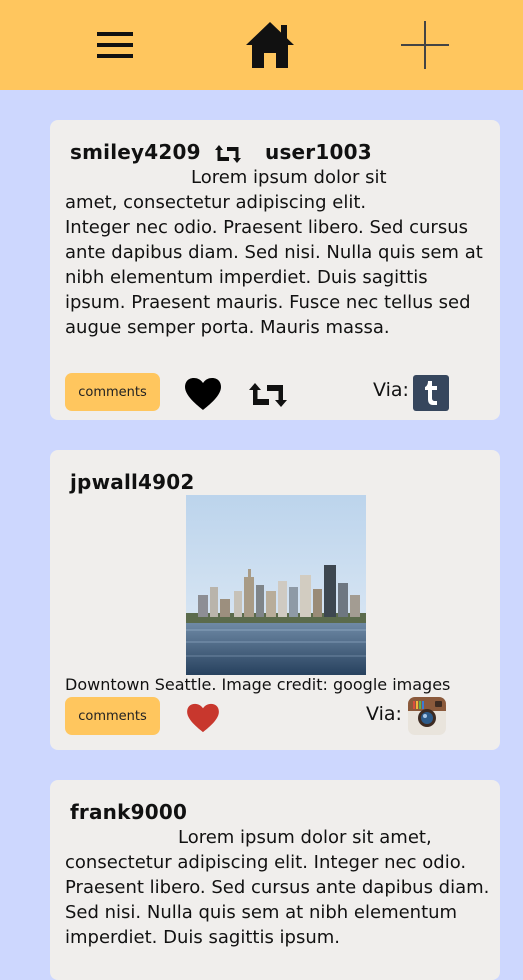  I want to click on hamburger-menu-icon, so click(115, 45).